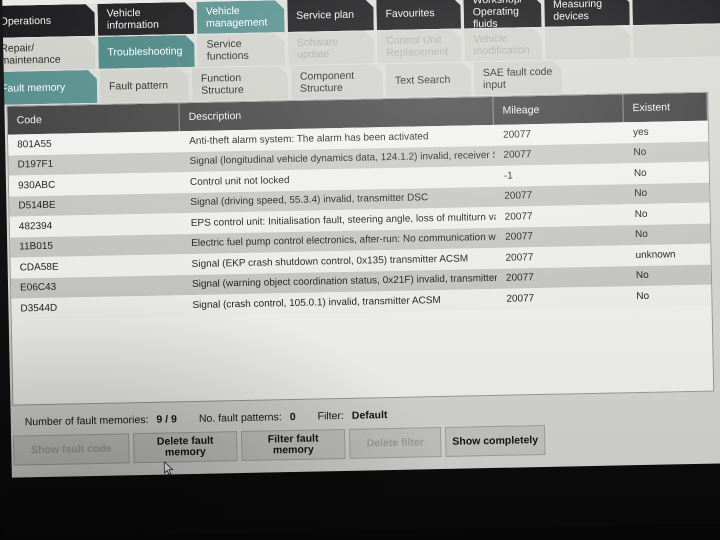  I want to click on tab-label: SAE fault code input, so click(517, 78).